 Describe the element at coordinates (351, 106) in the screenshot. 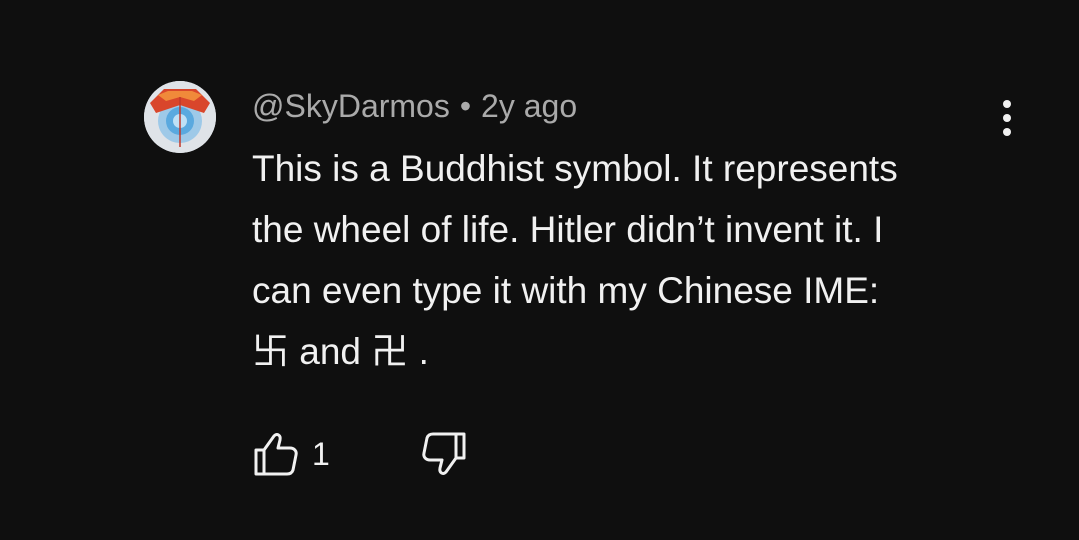

I see `author-name: @SkyDarmos` at that location.